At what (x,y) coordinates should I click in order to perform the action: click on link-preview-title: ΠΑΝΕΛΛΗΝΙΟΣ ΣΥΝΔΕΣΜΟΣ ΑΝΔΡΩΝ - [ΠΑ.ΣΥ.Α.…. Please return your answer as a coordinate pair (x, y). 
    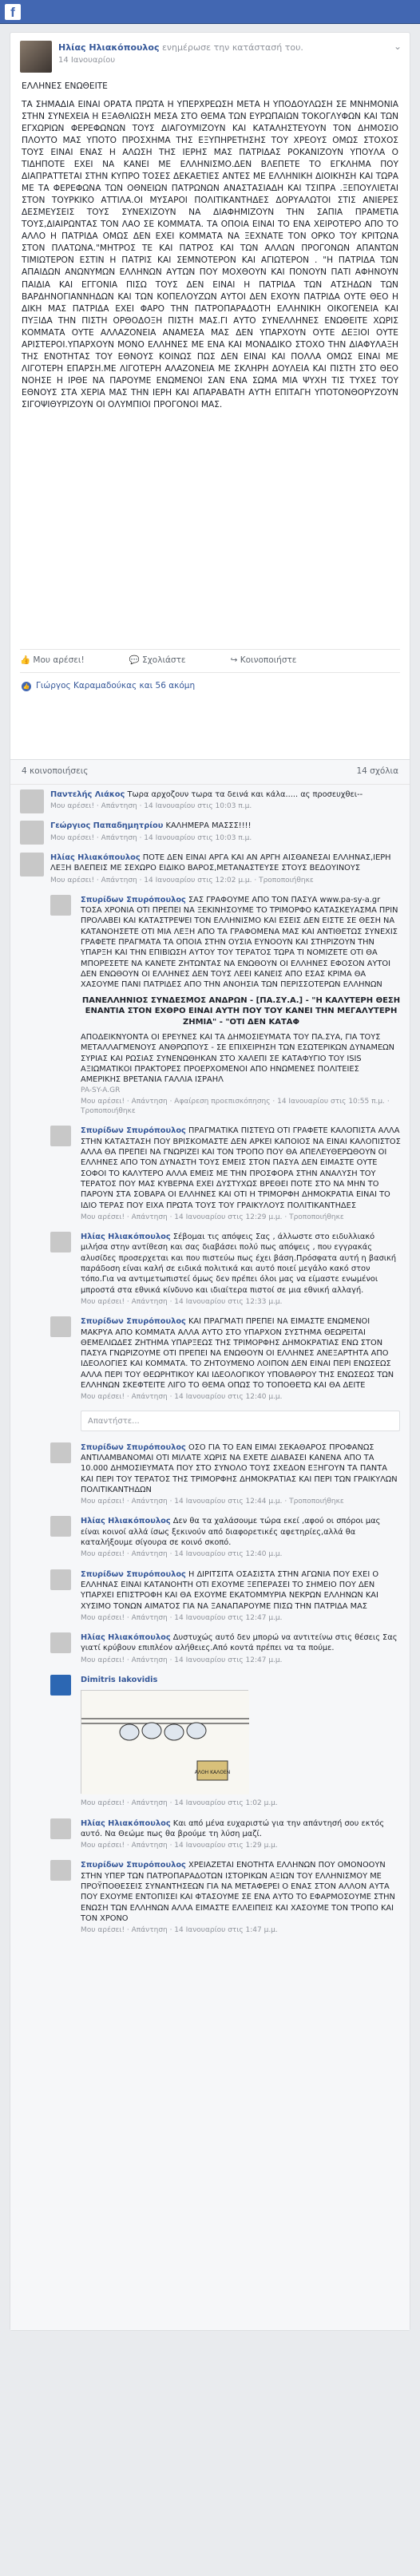
    Looking at the image, I should click on (241, 1012).